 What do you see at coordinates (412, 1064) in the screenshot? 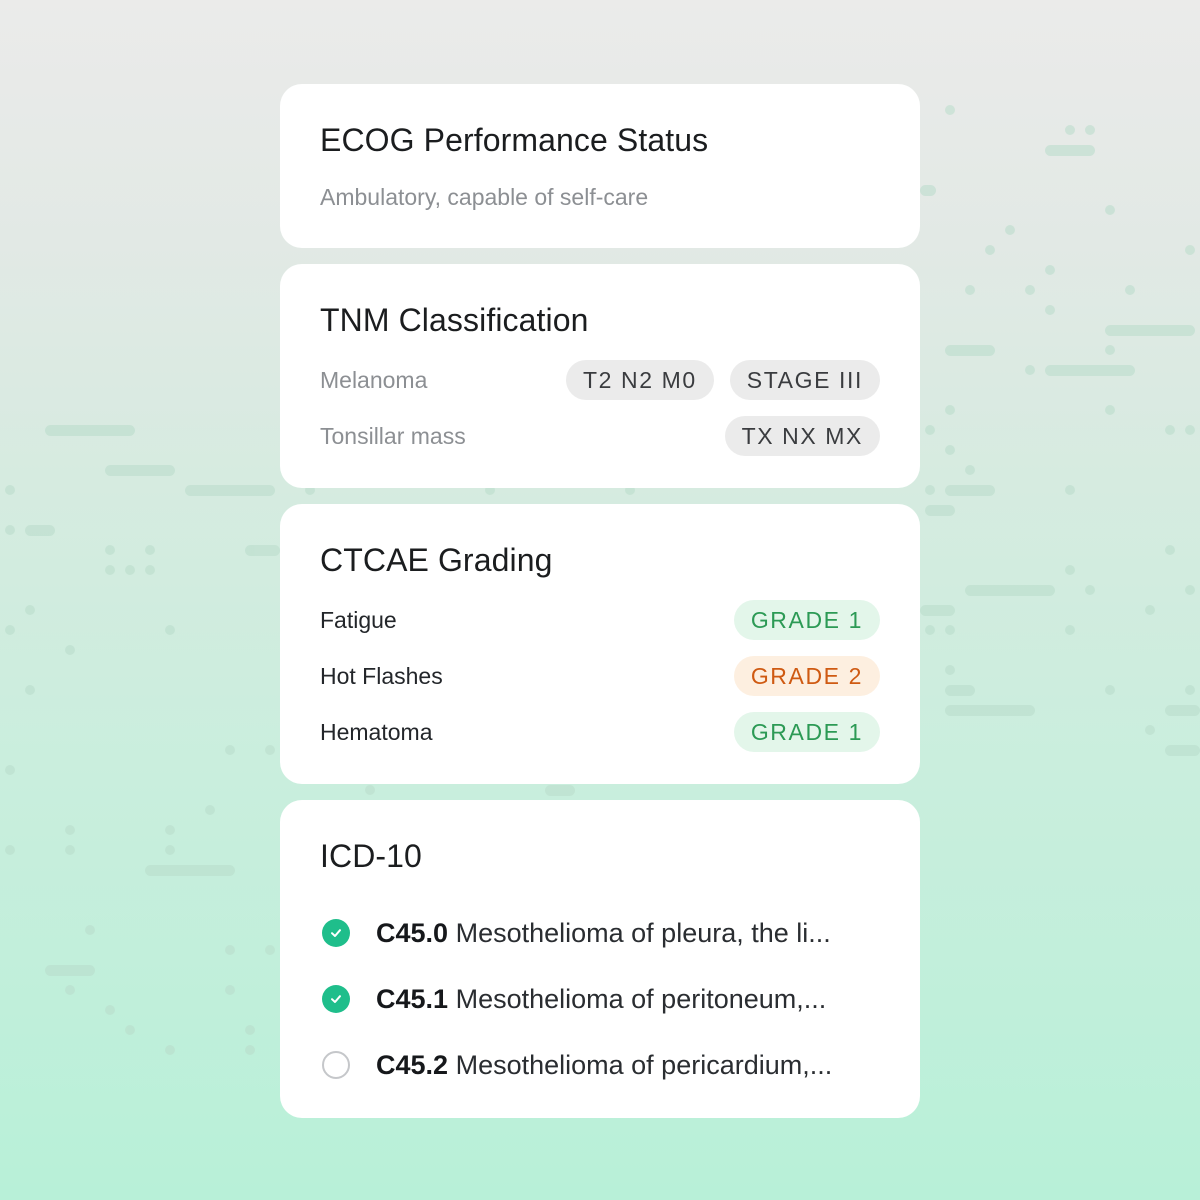
I see `icd10-code: C45.2` at bounding box center [412, 1064].